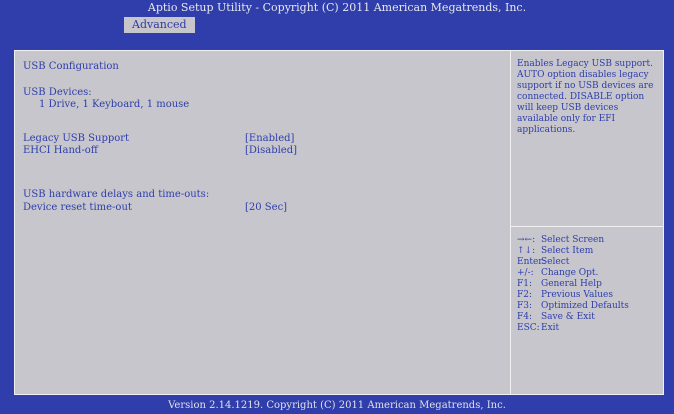  What do you see at coordinates (337, 25) in the screenshot?
I see `tab-strip: Advanced` at bounding box center [337, 25].